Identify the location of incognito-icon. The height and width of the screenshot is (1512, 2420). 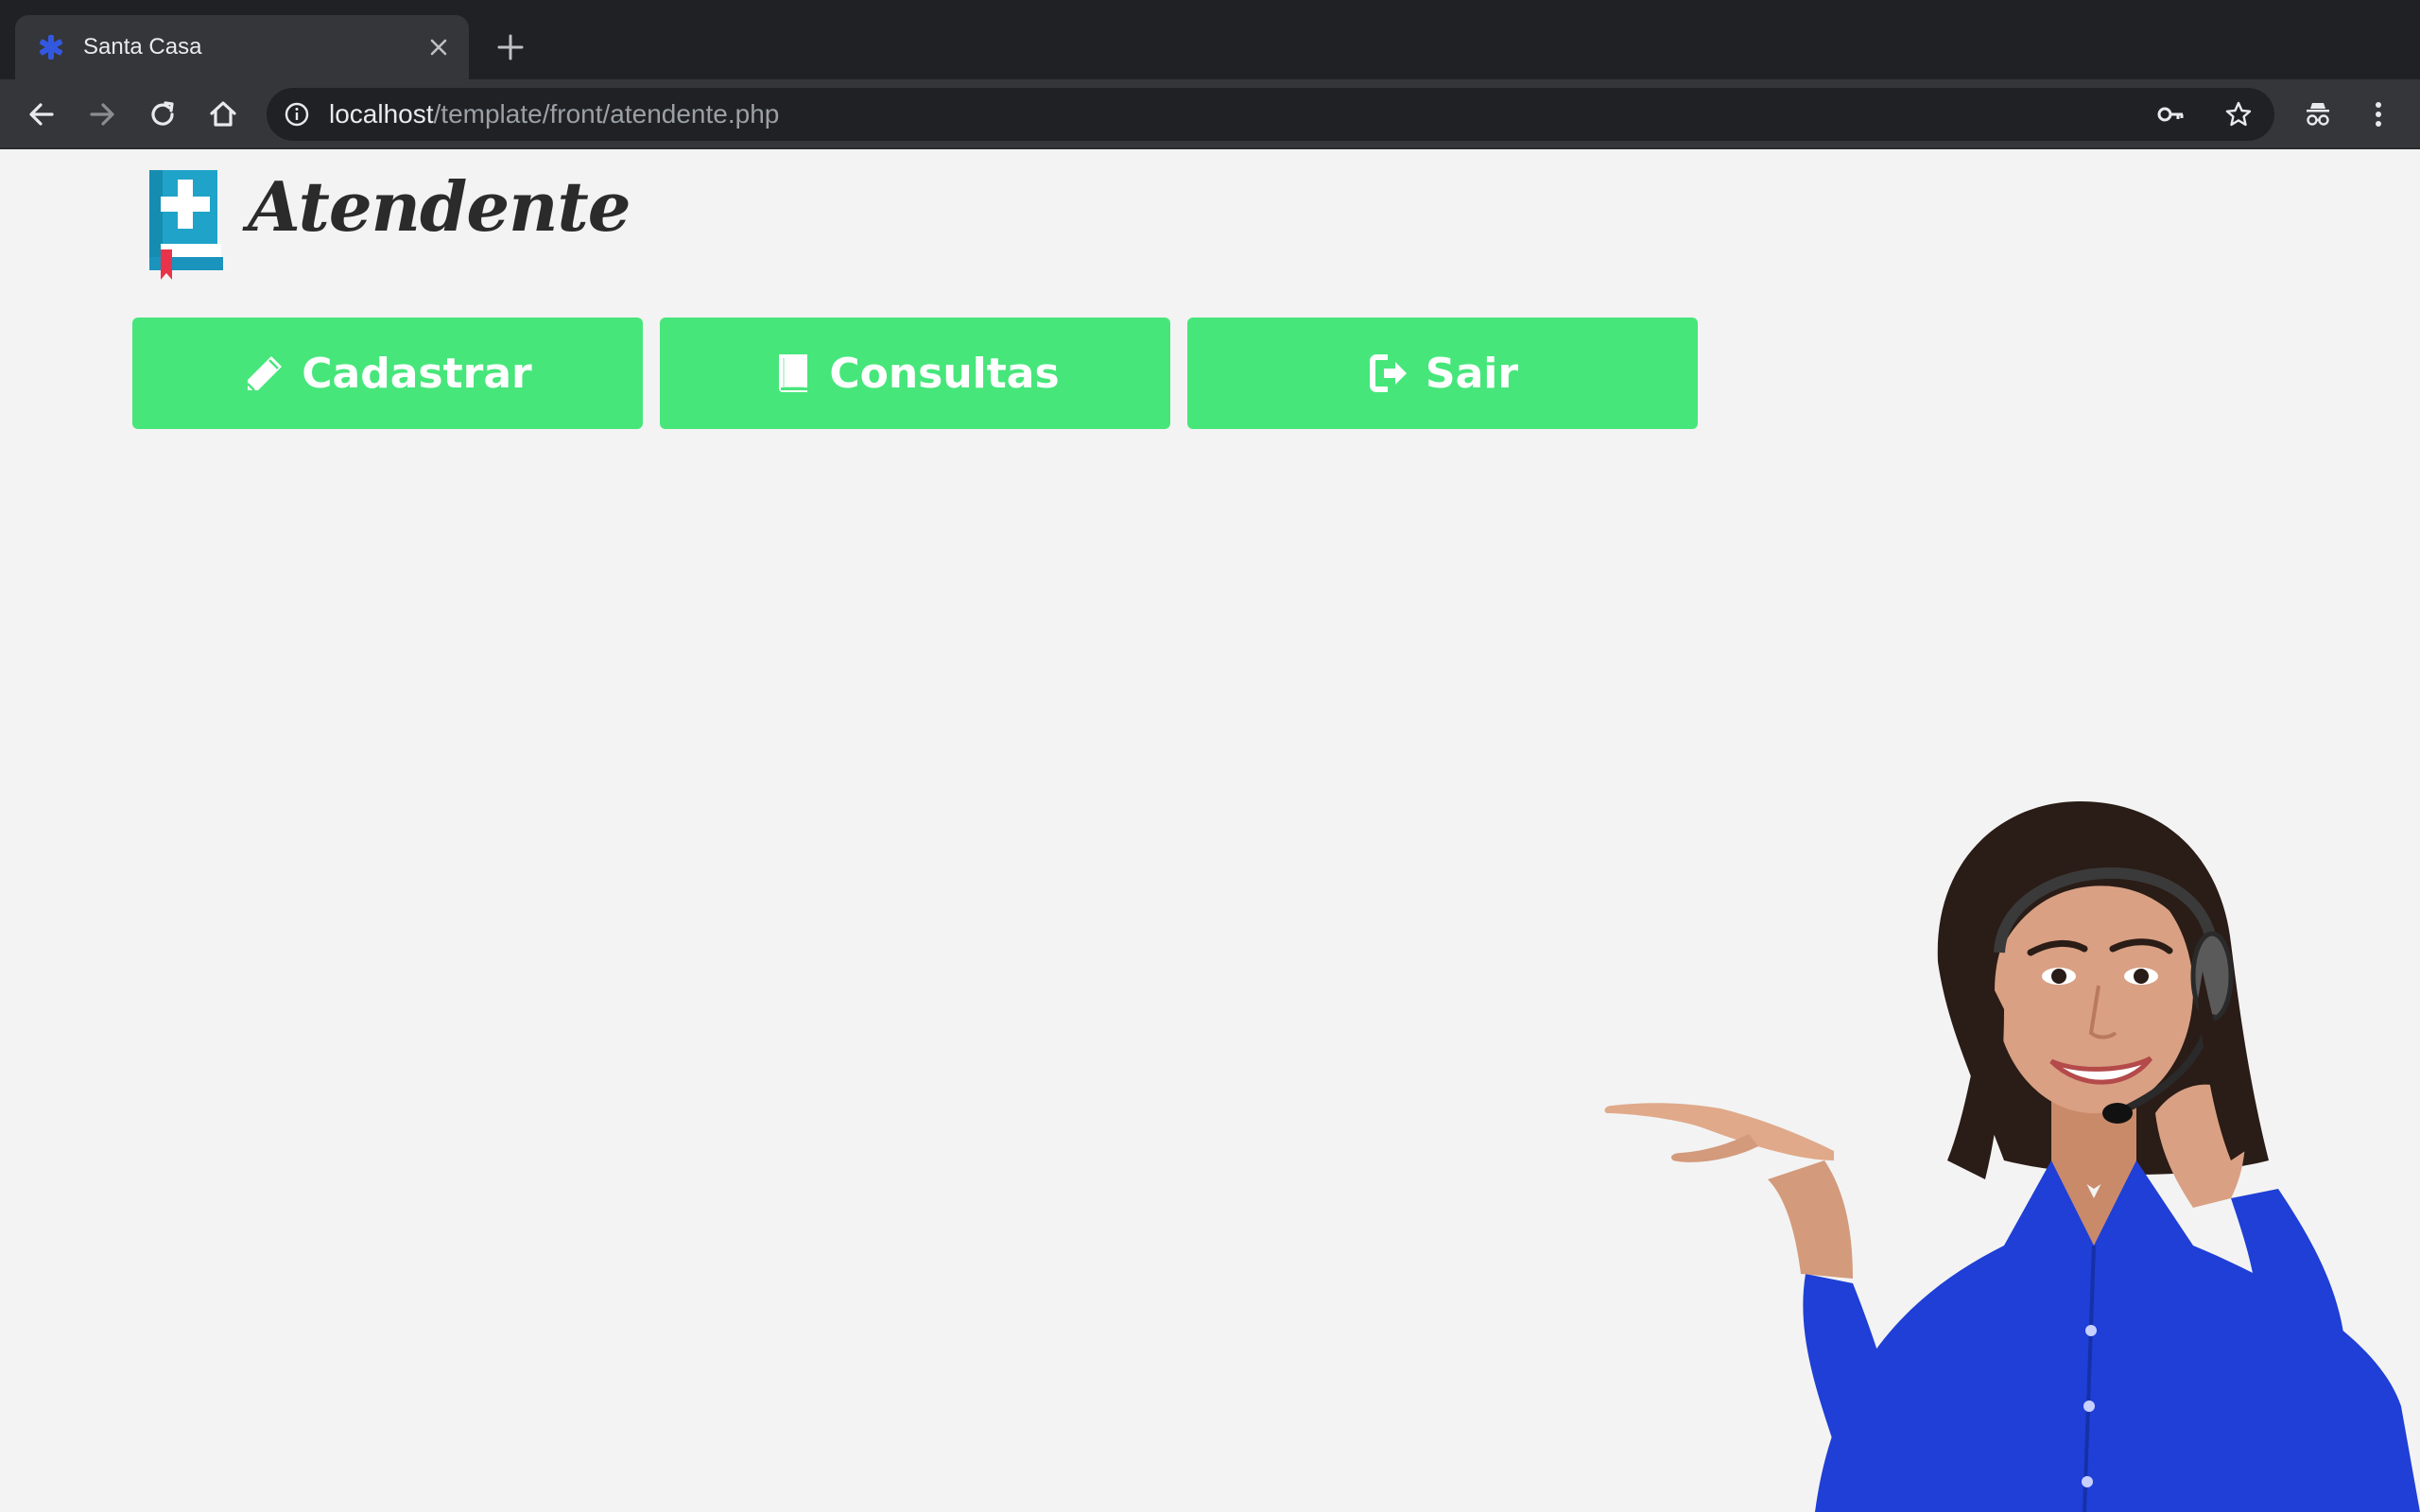
(2318, 114).